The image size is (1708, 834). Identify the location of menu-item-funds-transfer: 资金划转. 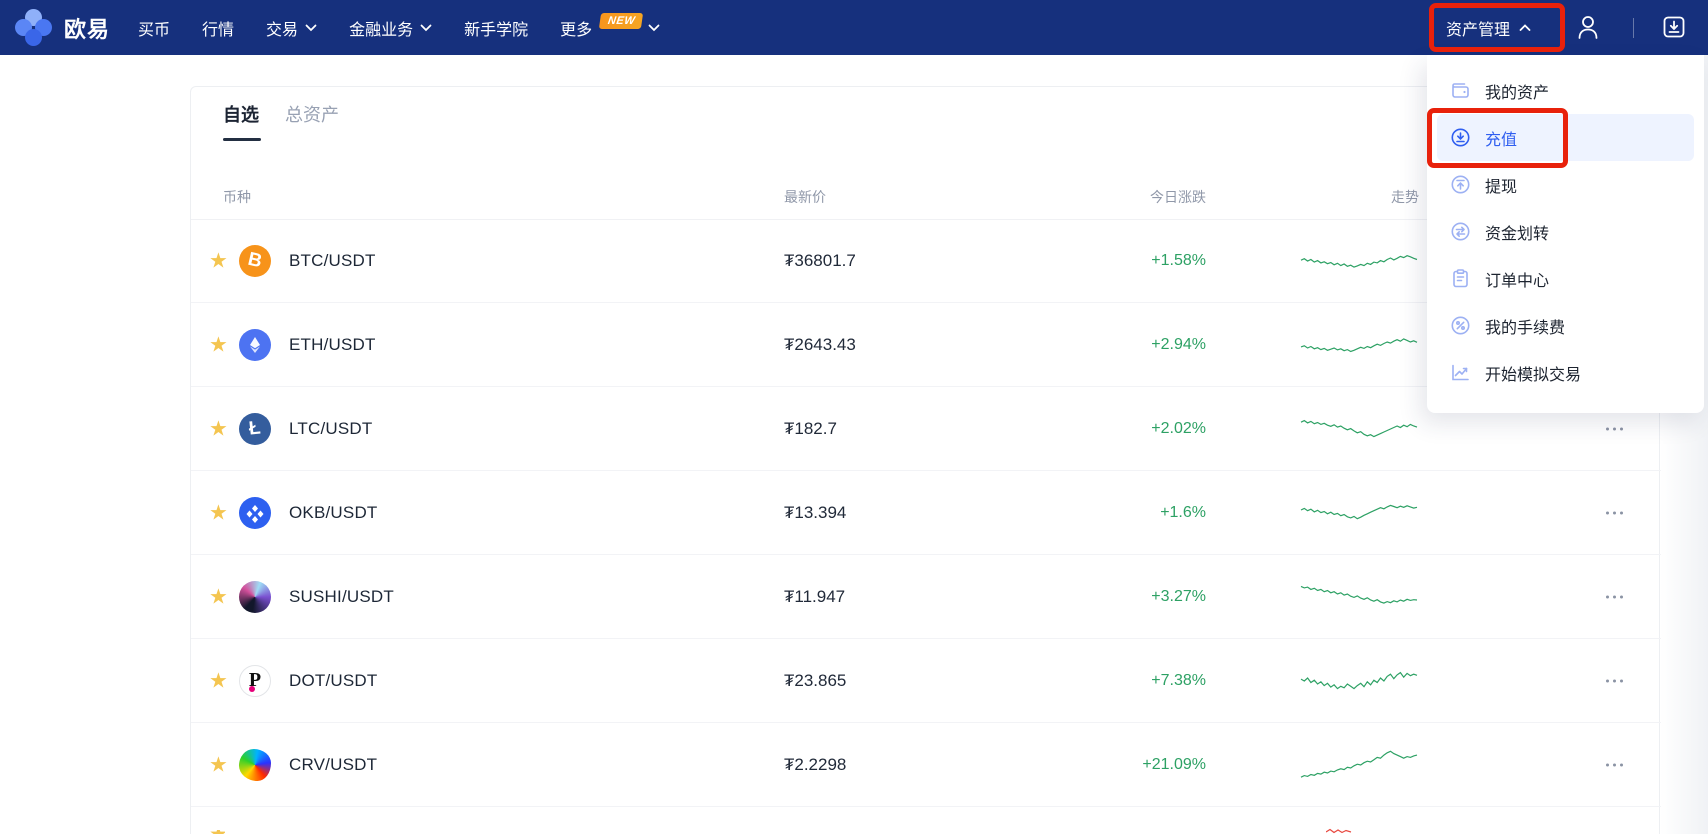
(1565, 231).